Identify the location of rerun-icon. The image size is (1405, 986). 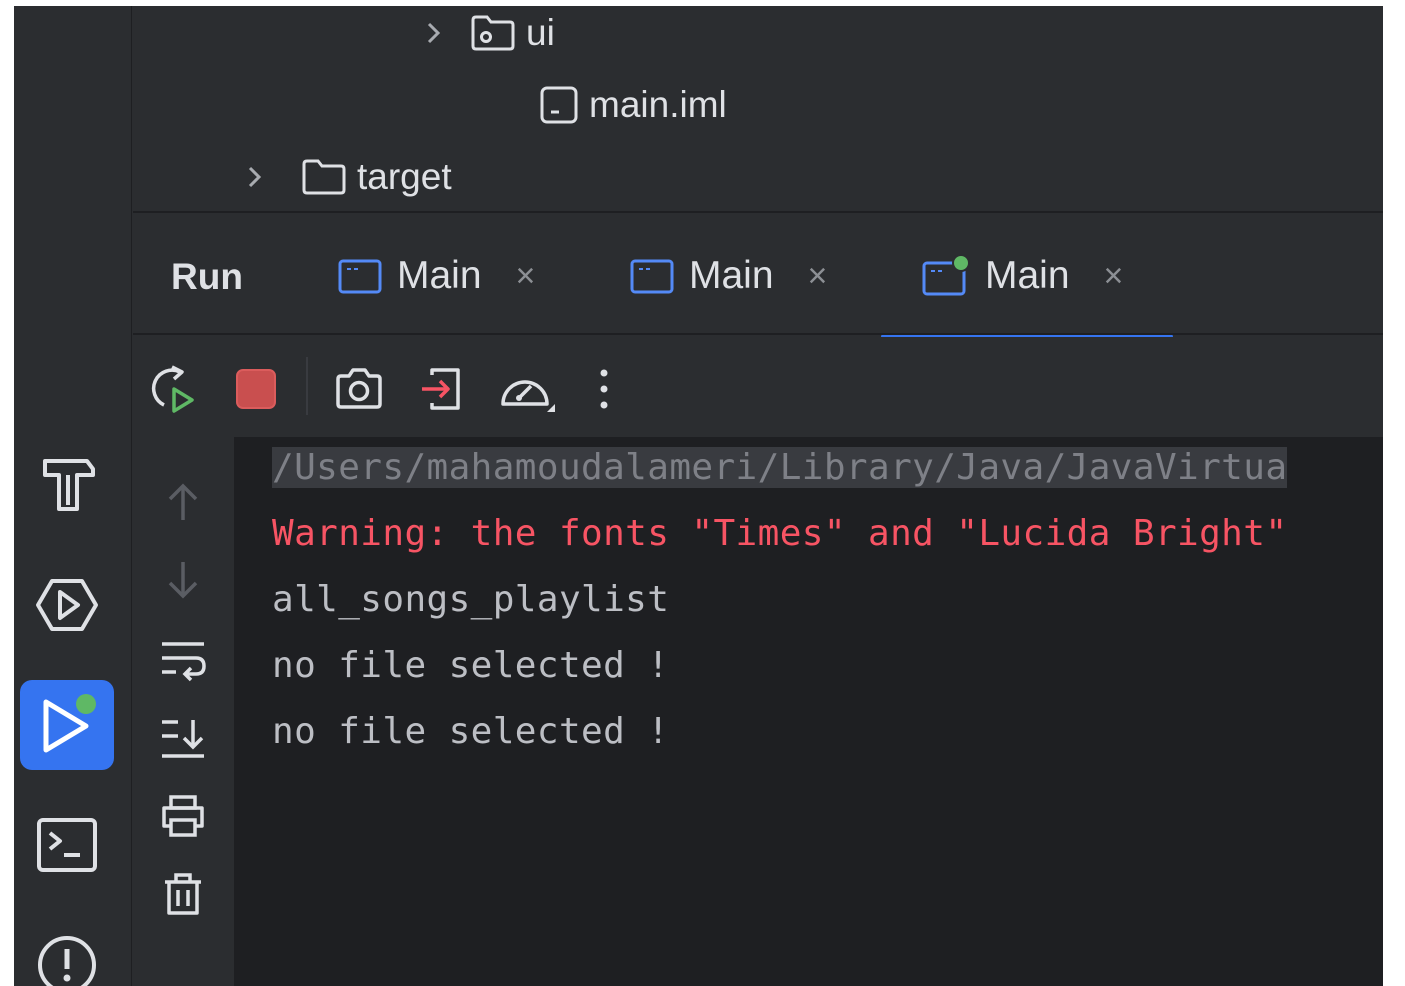
(172, 389).